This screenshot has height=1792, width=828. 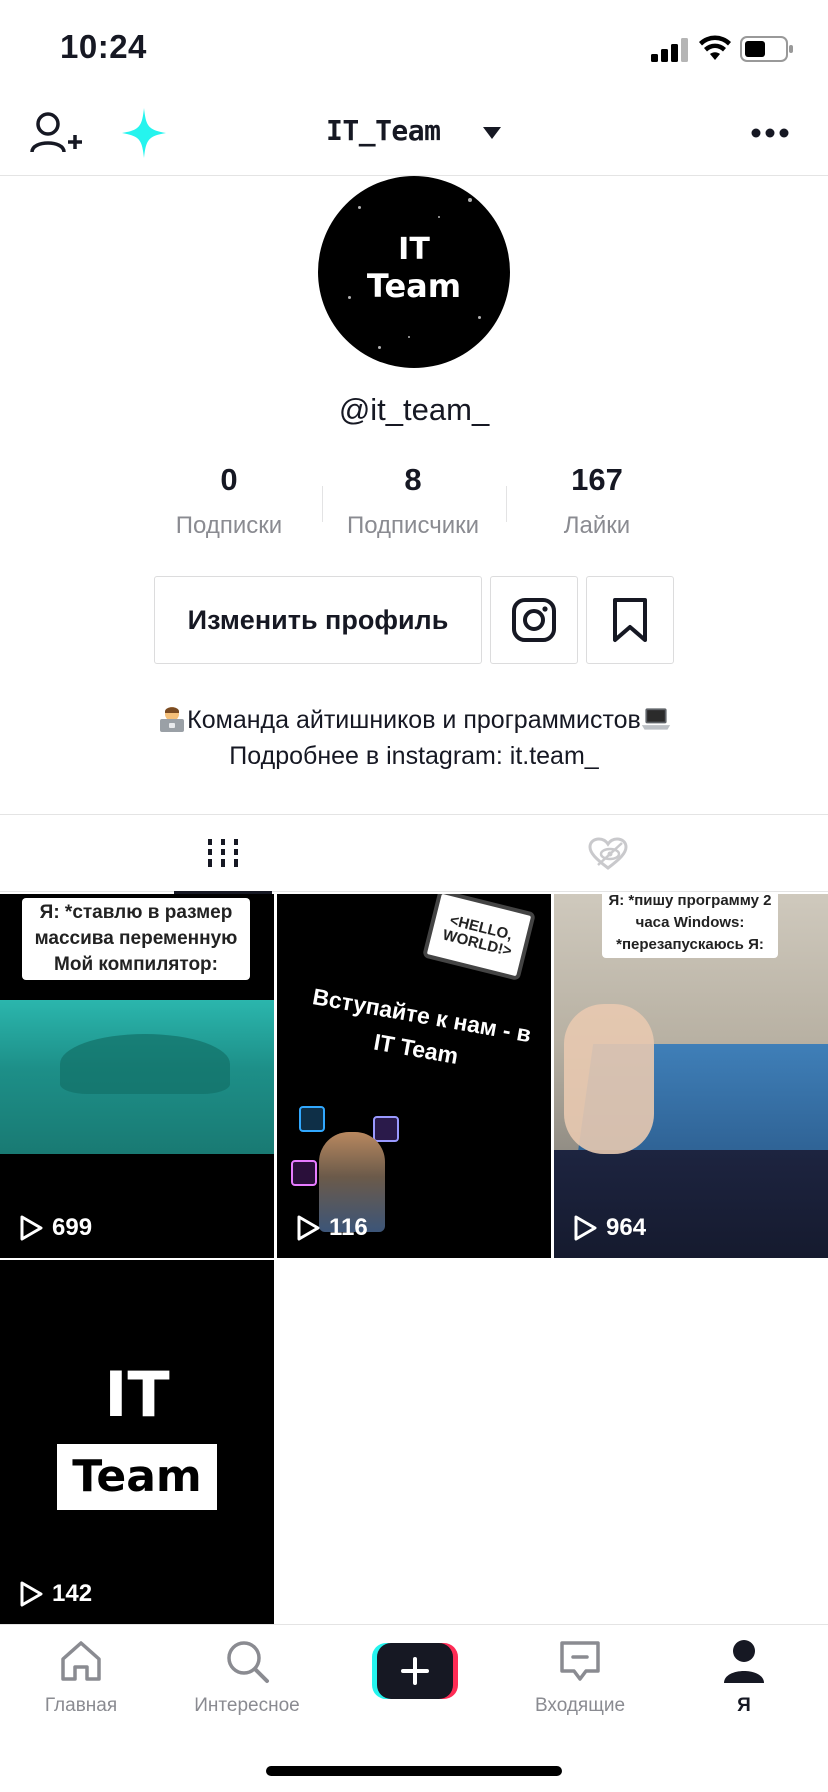 I want to click on add-user-icon, so click(x=56, y=134).